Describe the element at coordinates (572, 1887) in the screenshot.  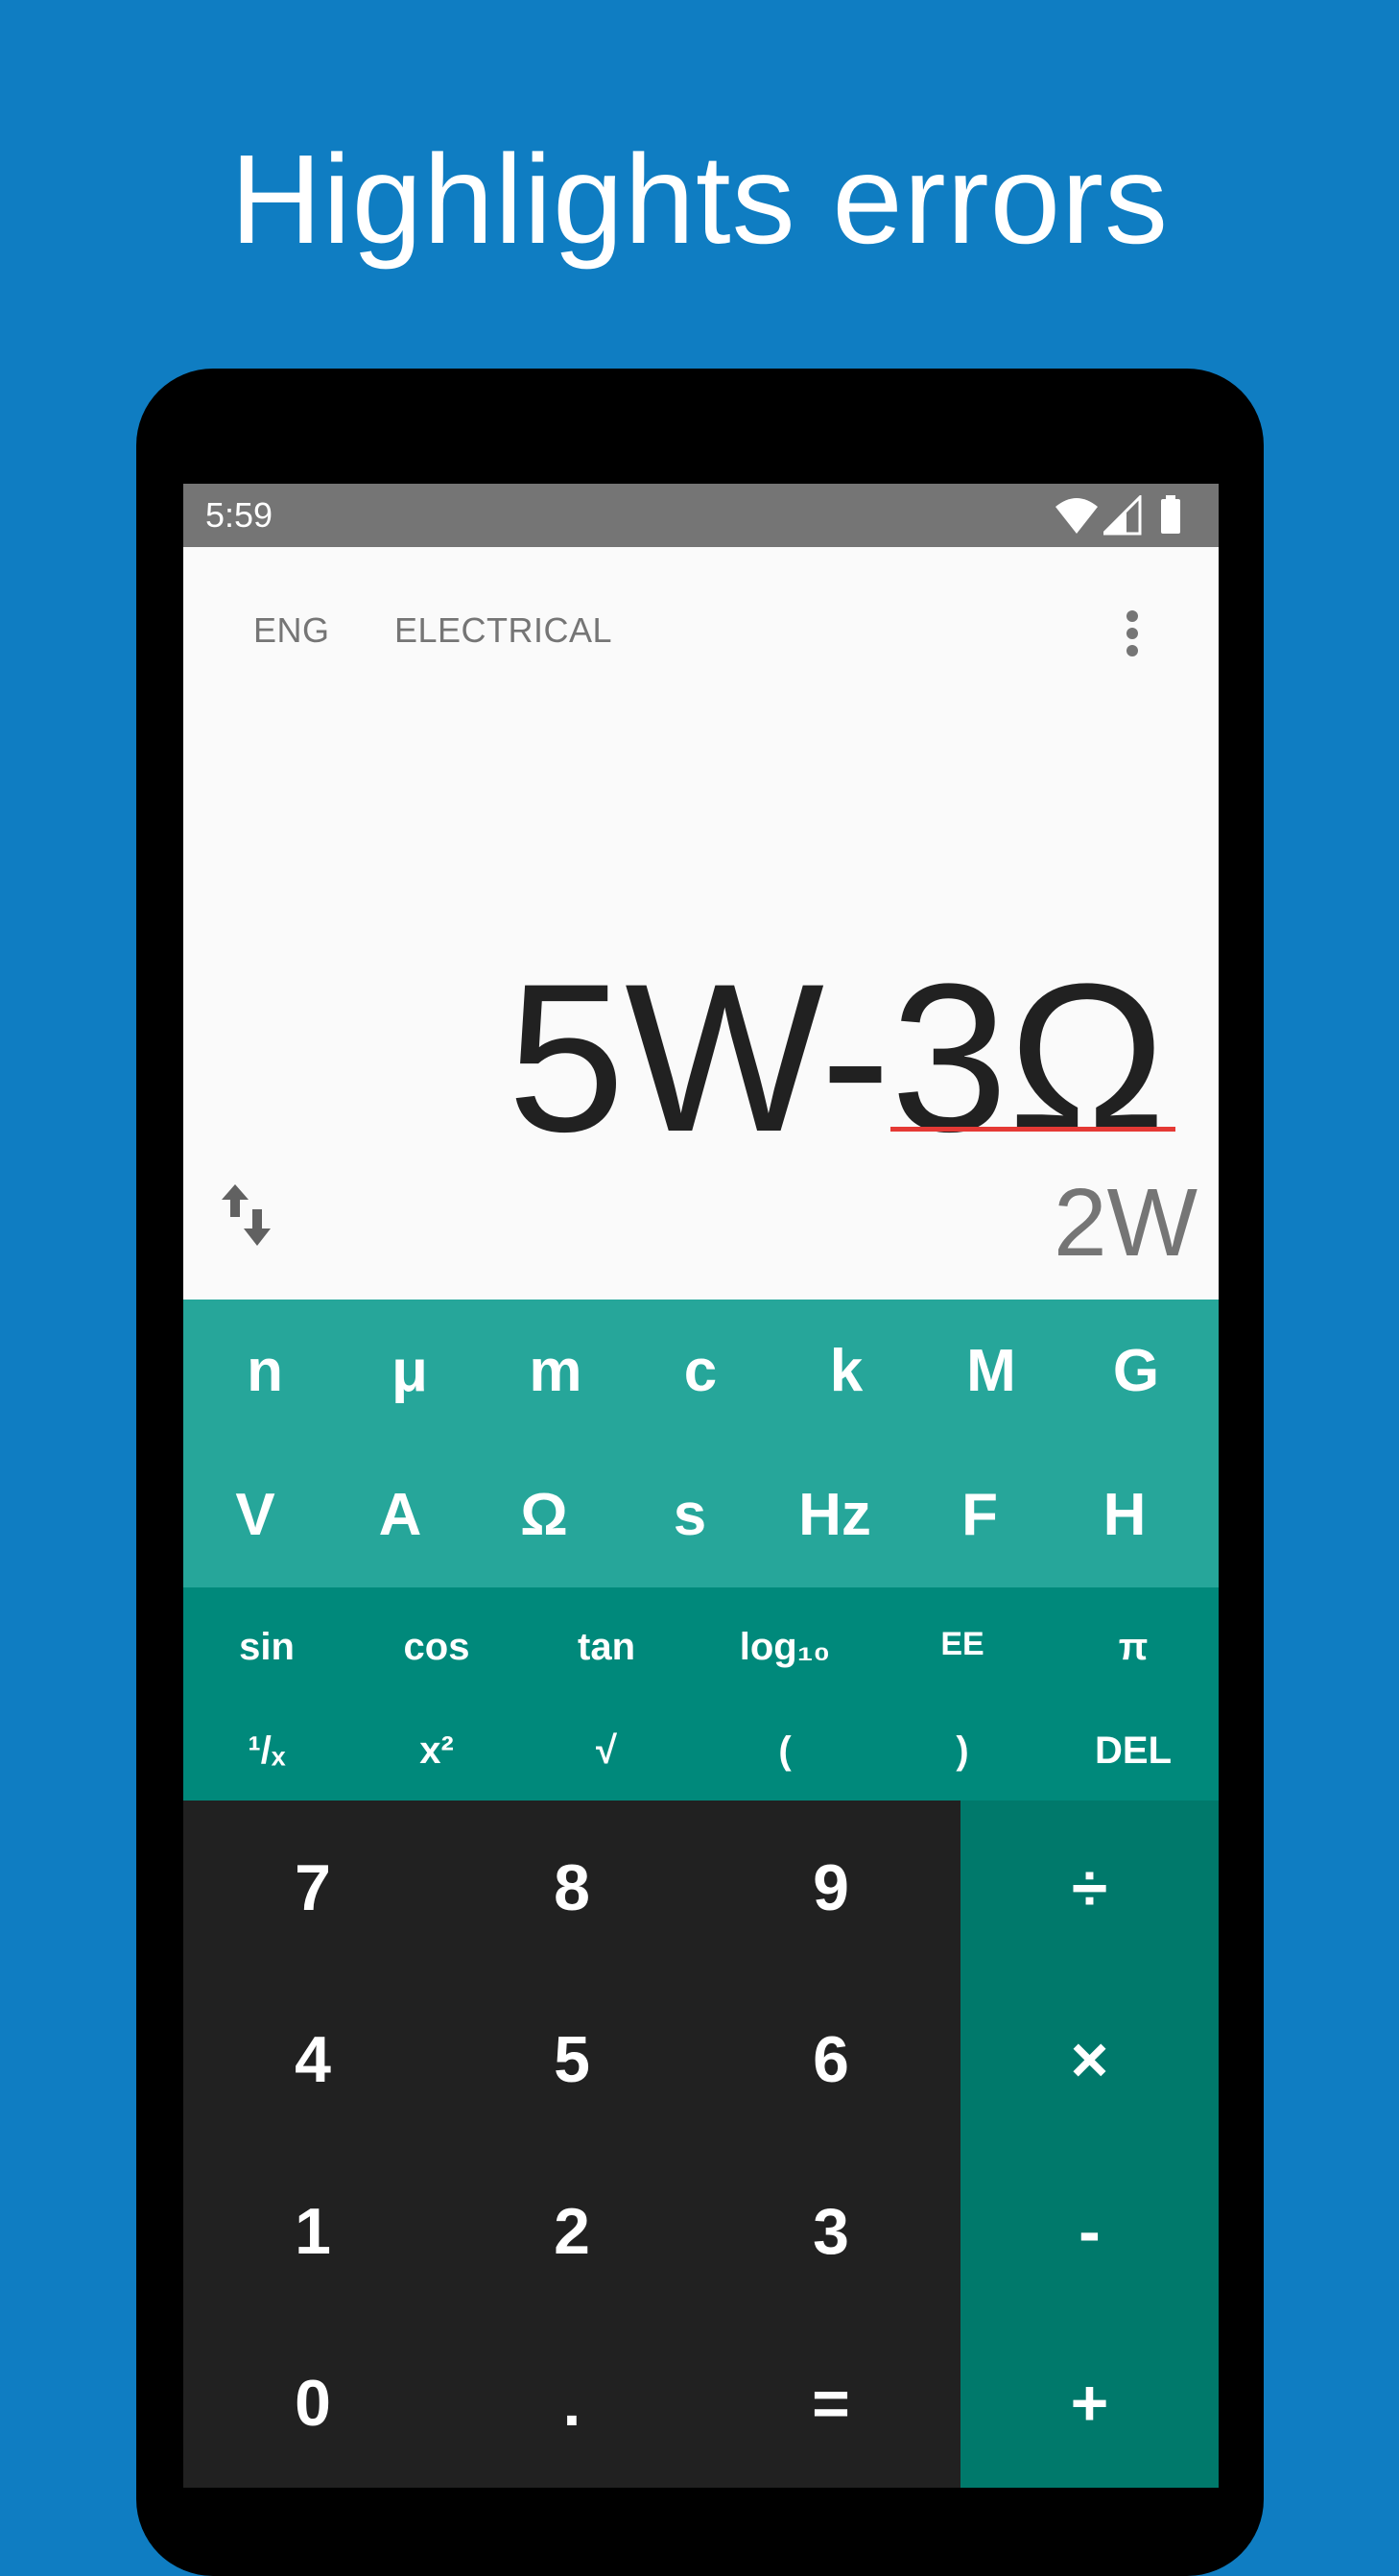
I see `key-8: 8` at that location.